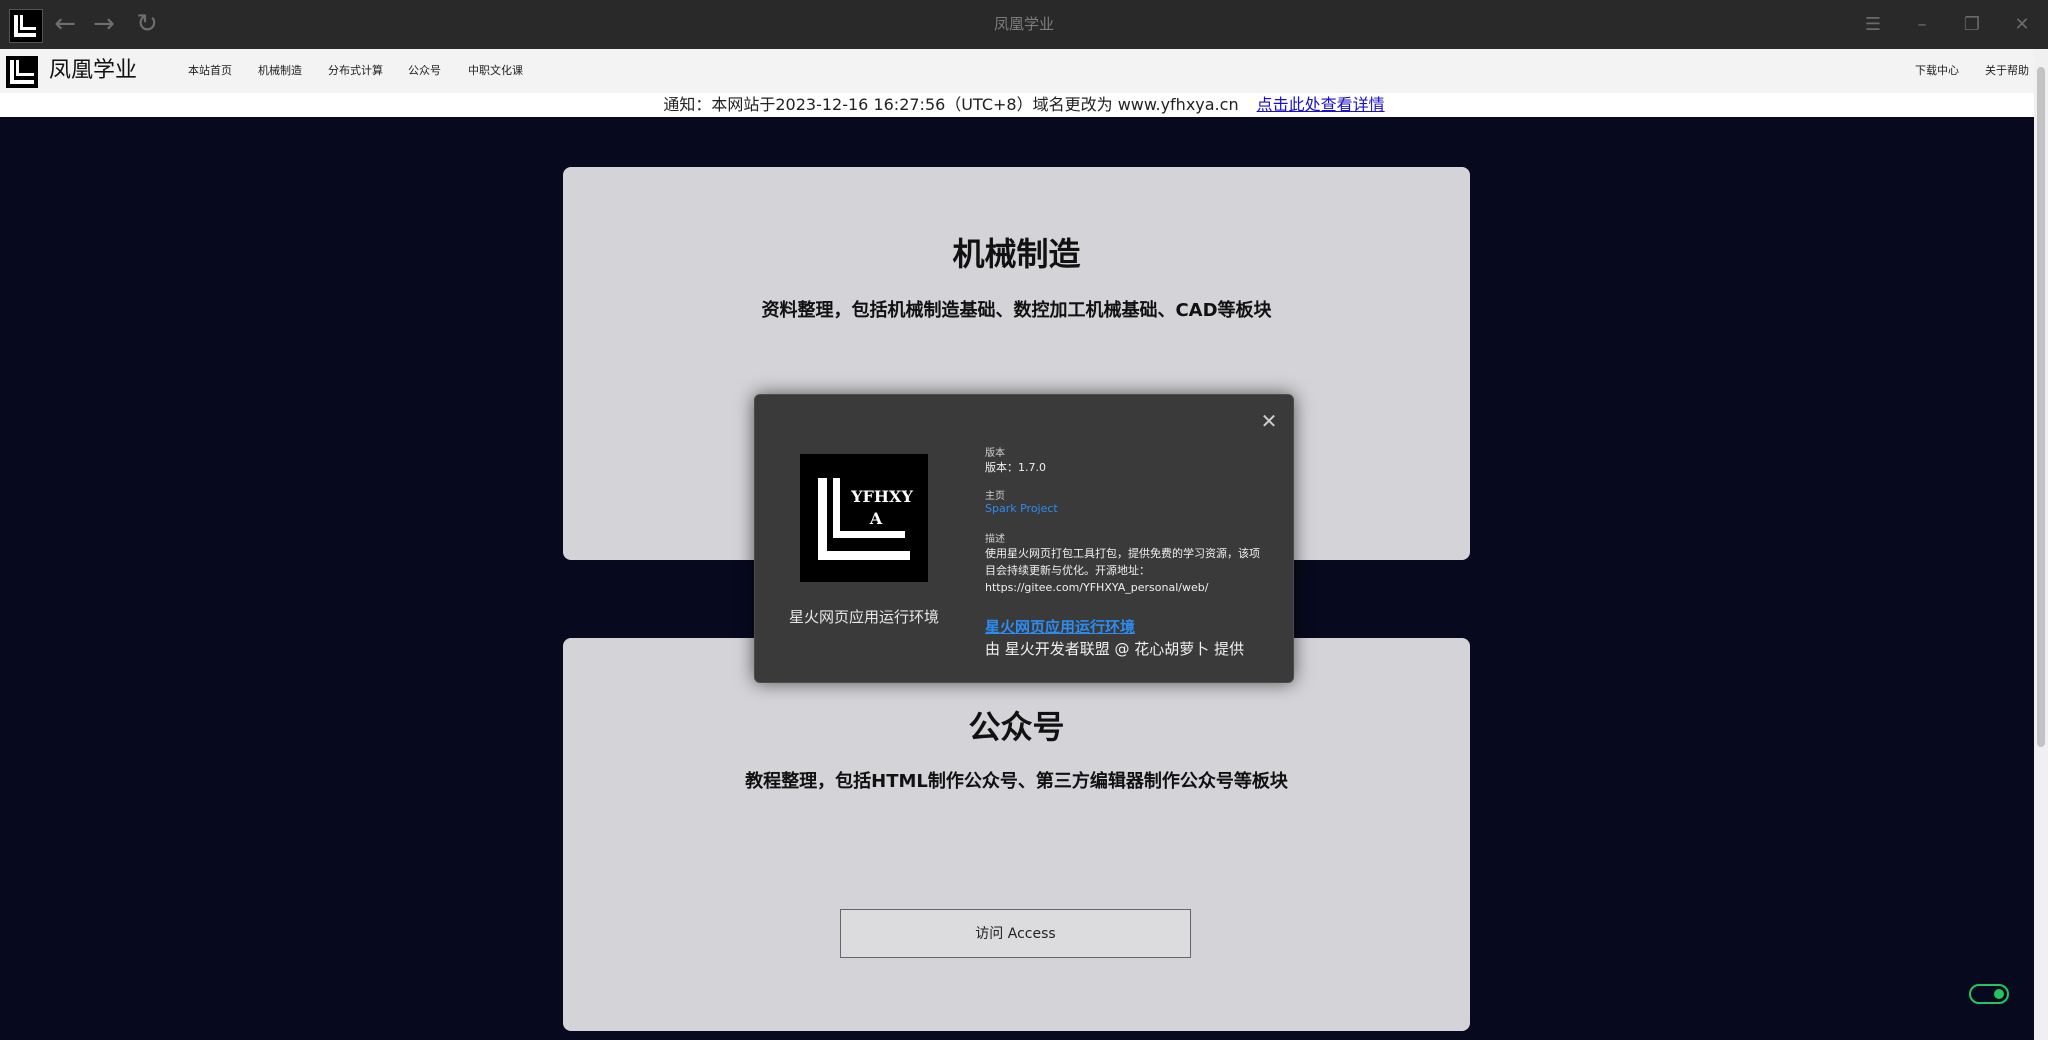  What do you see at coordinates (355, 71) in the screenshot?
I see `nav-distributed-computing: 分布式计算` at bounding box center [355, 71].